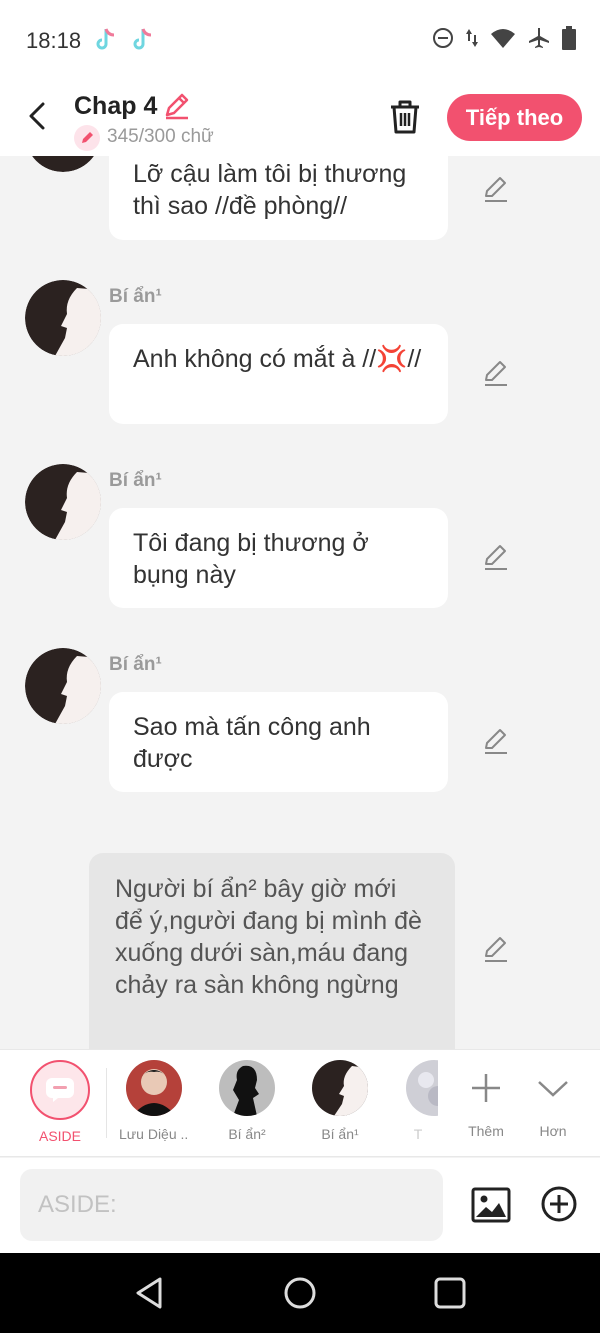  I want to click on battery-icon, so click(569, 38).